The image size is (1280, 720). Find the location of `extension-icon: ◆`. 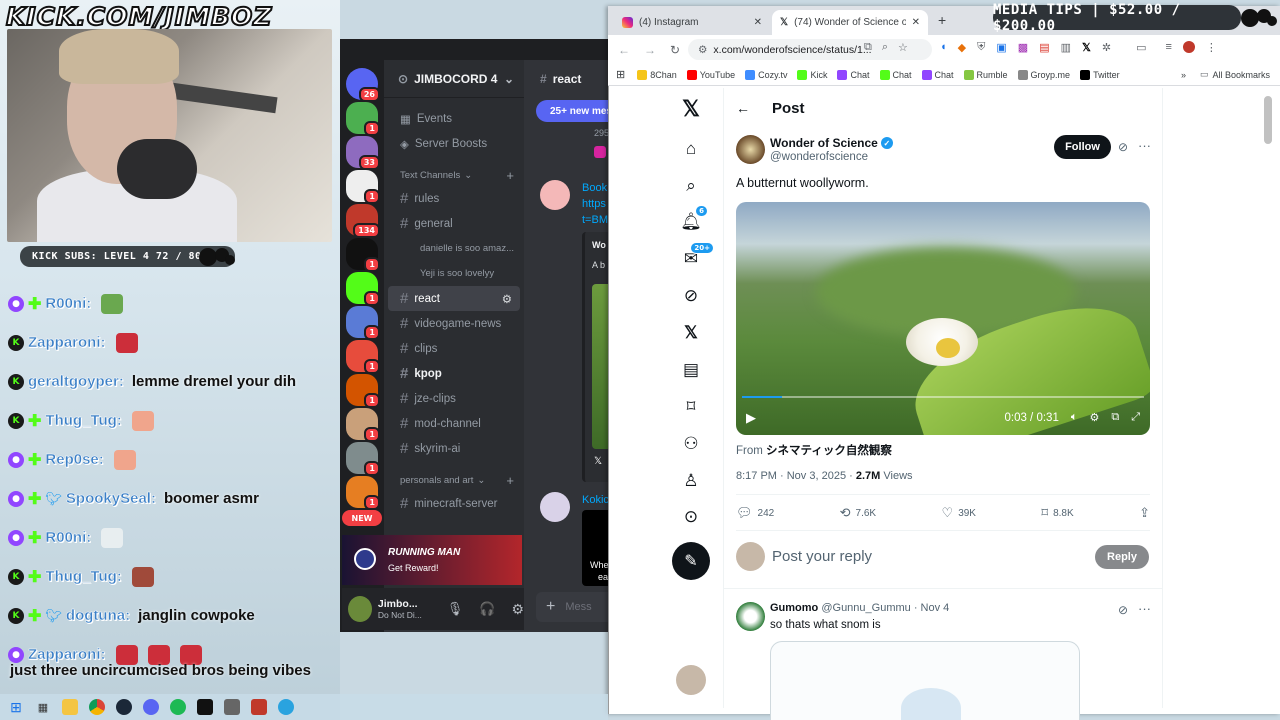

extension-icon: ◆ is located at coordinates (962, 47).